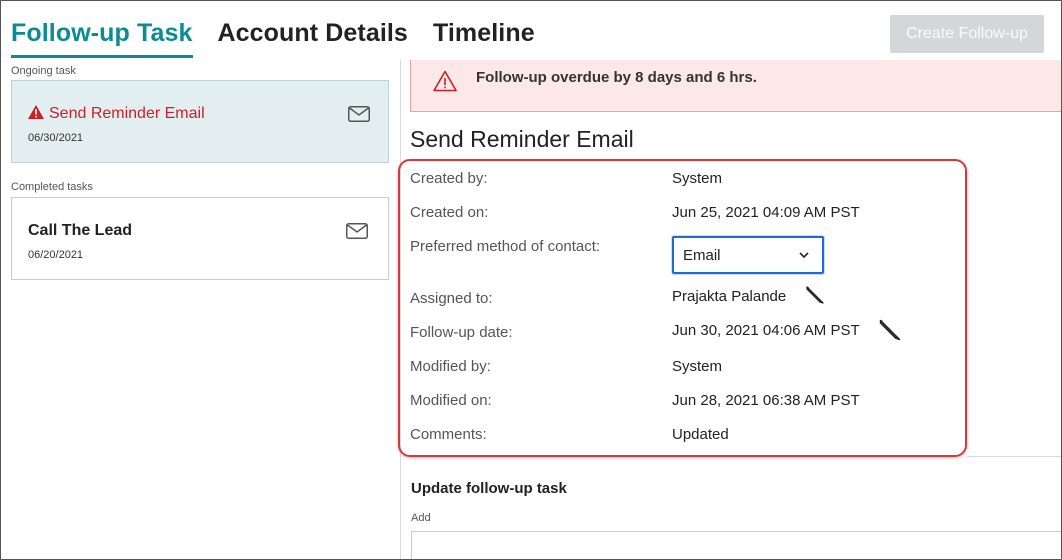  I want to click on create-follow-up-button: Create Follow-up, so click(967, 34).